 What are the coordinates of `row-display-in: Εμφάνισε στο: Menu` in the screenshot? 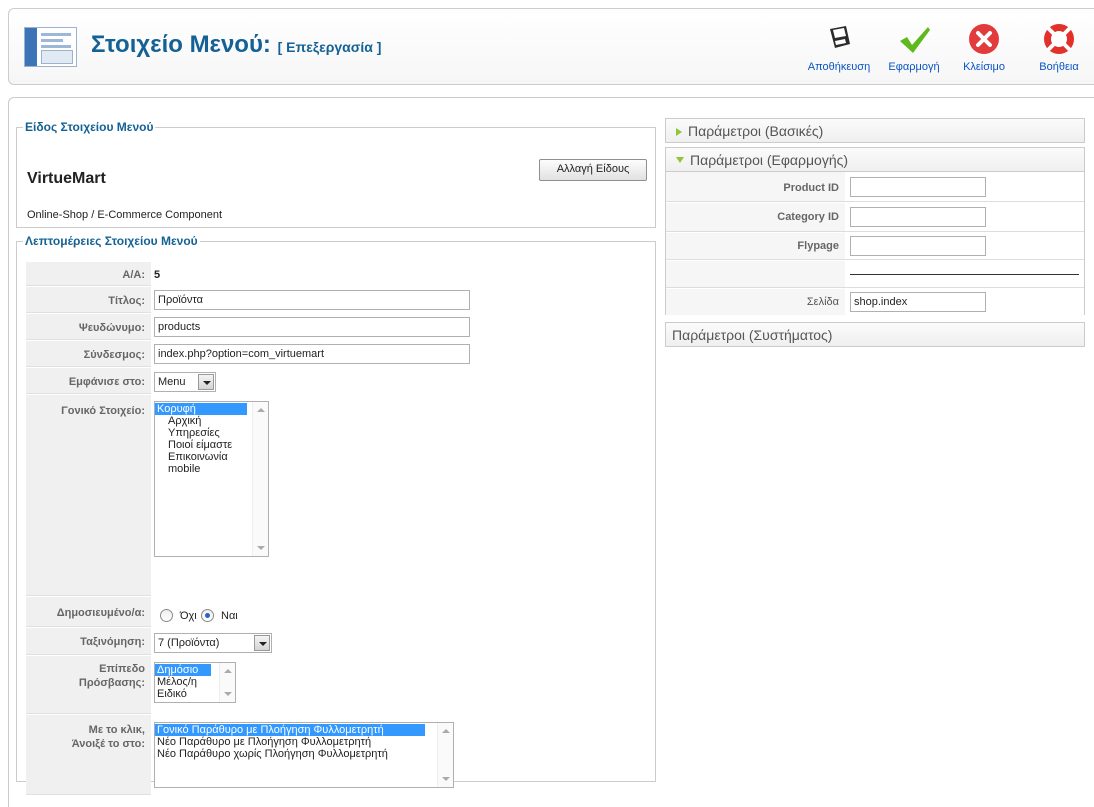 It's located at (333, 381).